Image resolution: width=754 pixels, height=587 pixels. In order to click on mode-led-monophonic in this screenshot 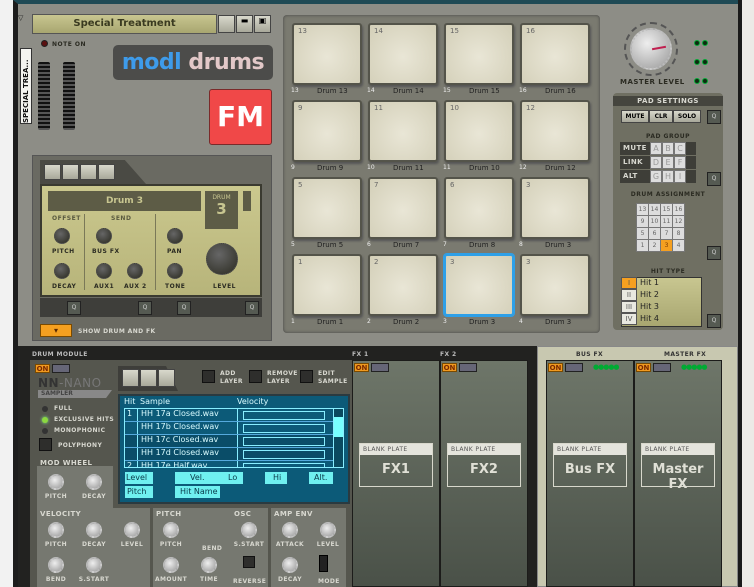, I will do `click(45, 431)`.